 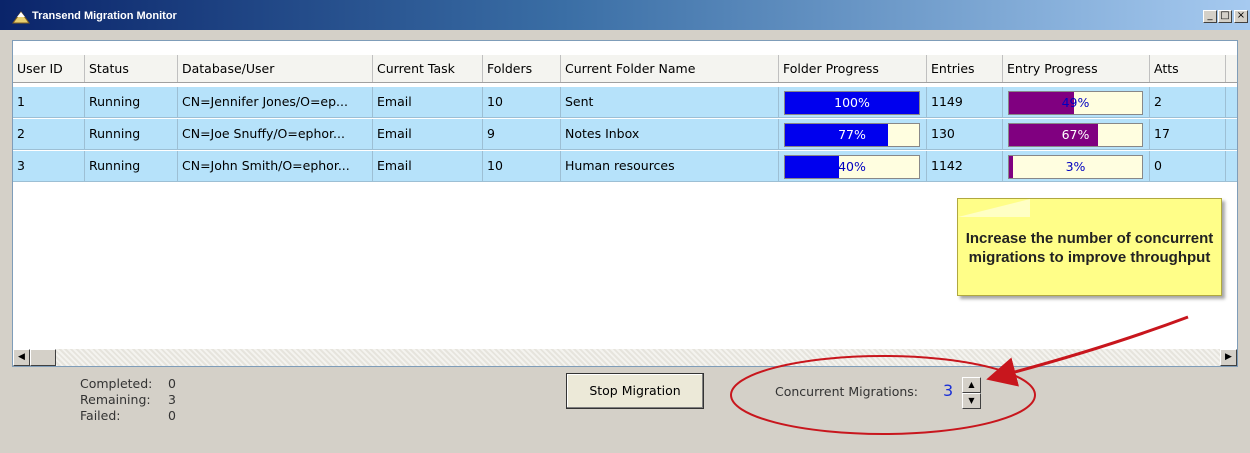 I want to click on annotation-overlay, so click(x=959, y=375).